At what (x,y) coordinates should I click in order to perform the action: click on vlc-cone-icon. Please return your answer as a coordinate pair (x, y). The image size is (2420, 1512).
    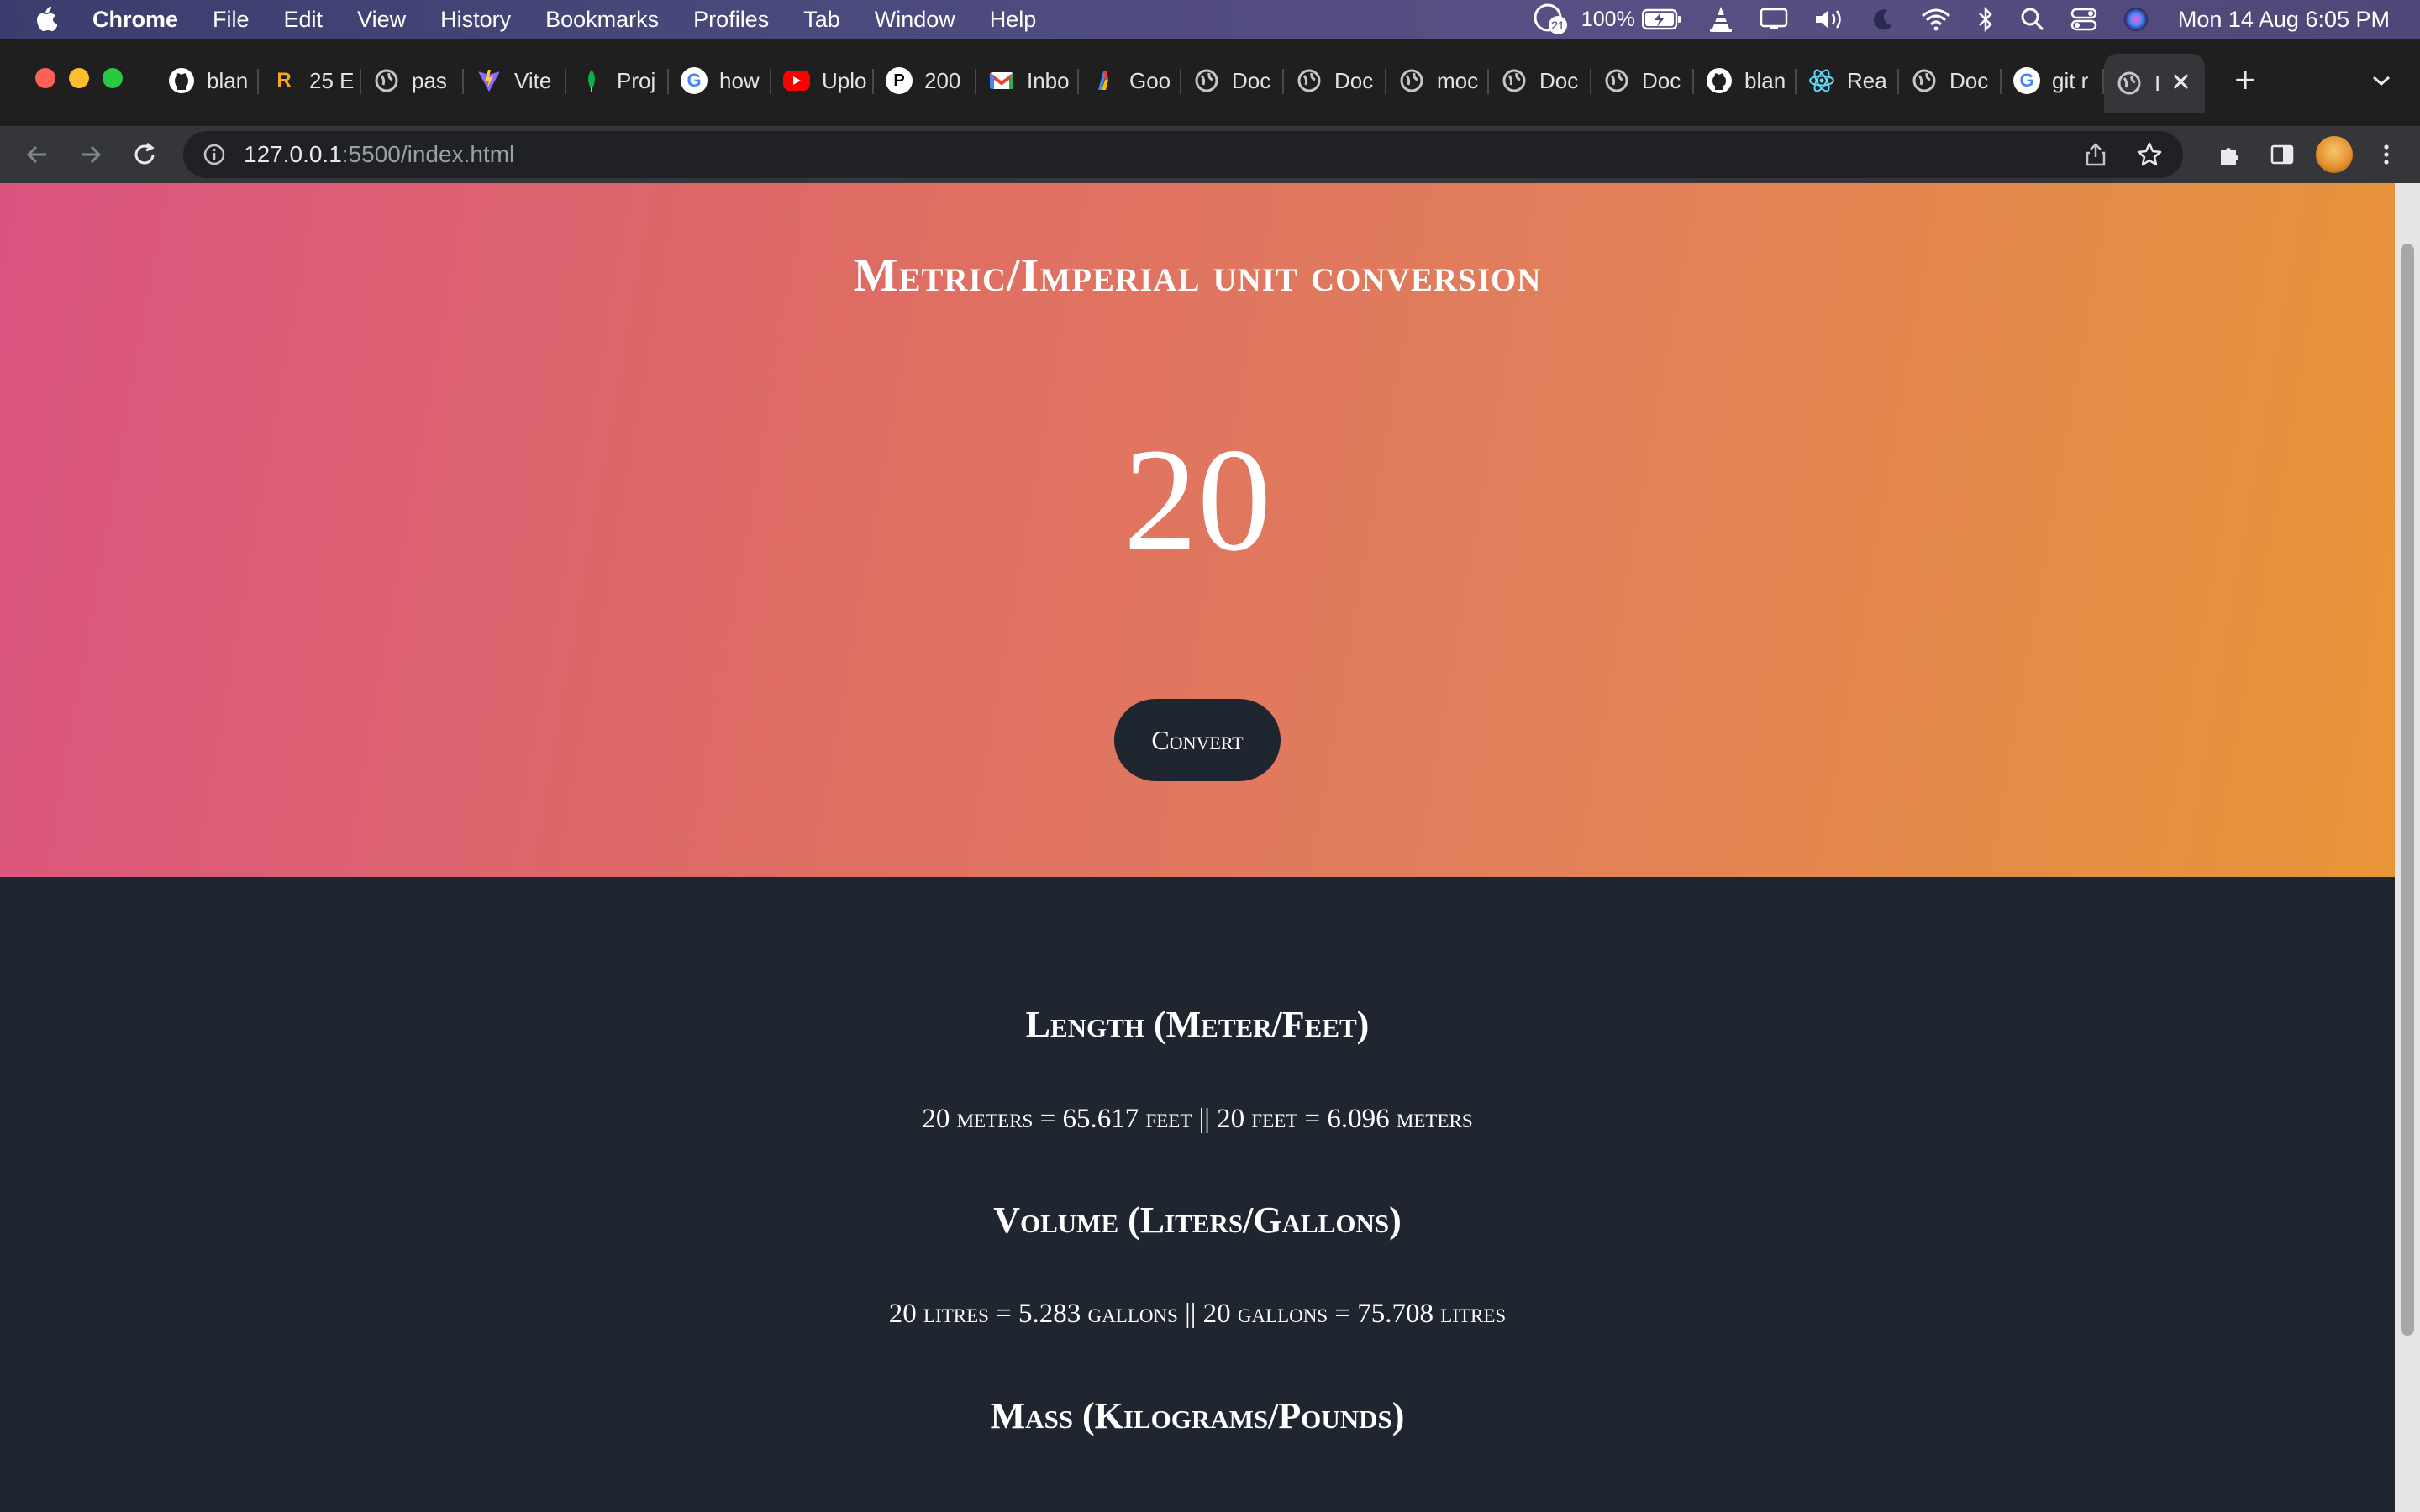
    Looking at the image, I should click on (1720, 19).